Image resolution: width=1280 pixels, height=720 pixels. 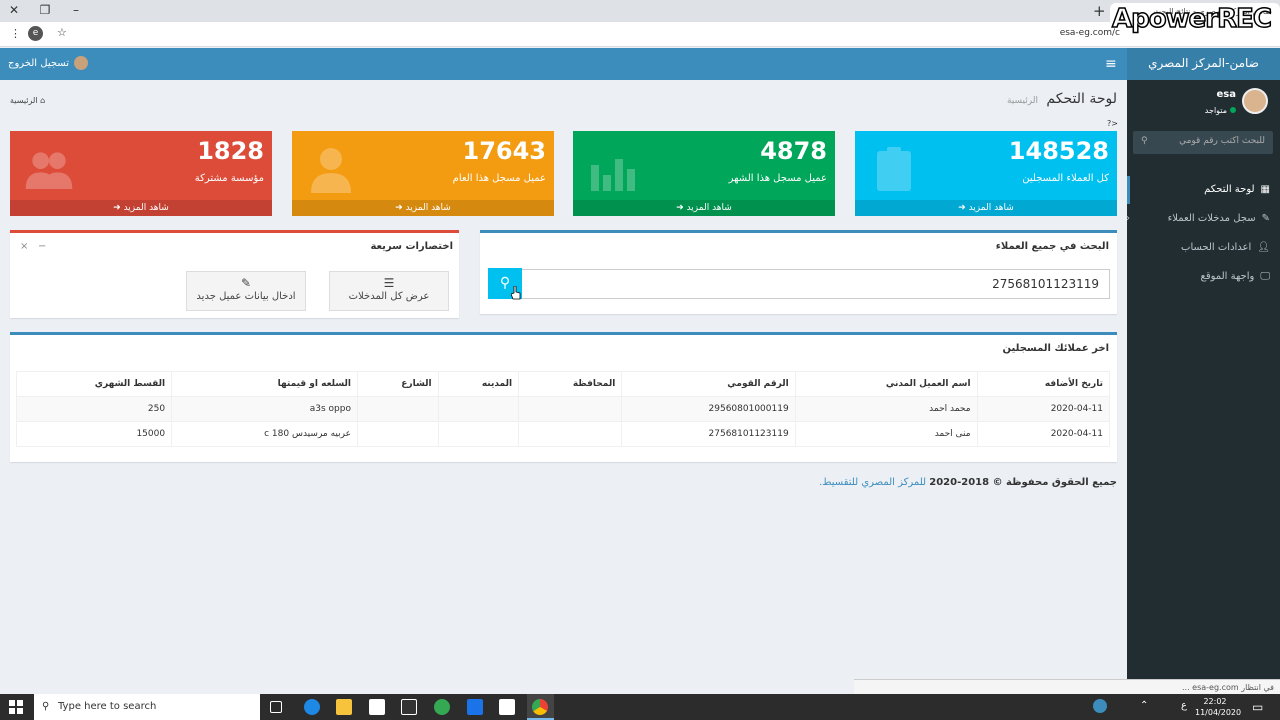 I want to click on stat-label: عميل مسجل هذا الشهر, so click(x=777, y=178).